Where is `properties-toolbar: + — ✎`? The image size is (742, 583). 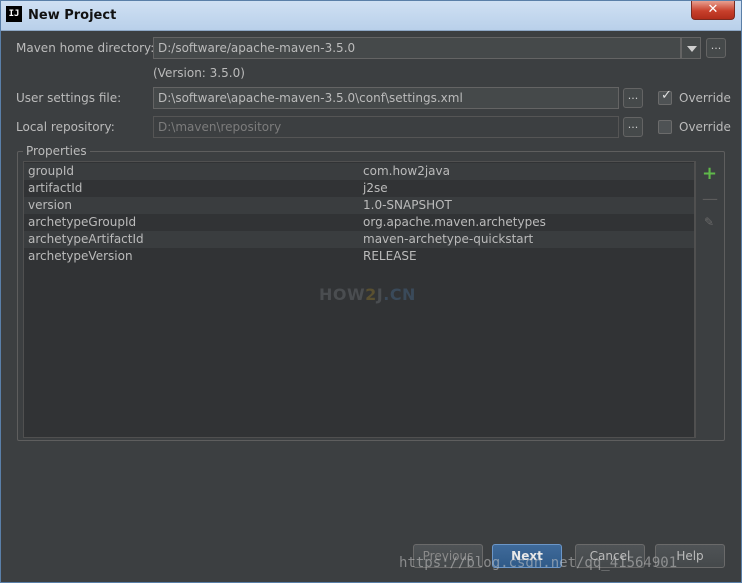 properties-toolbar: + — ✎ is located at coordinates (708, 299).